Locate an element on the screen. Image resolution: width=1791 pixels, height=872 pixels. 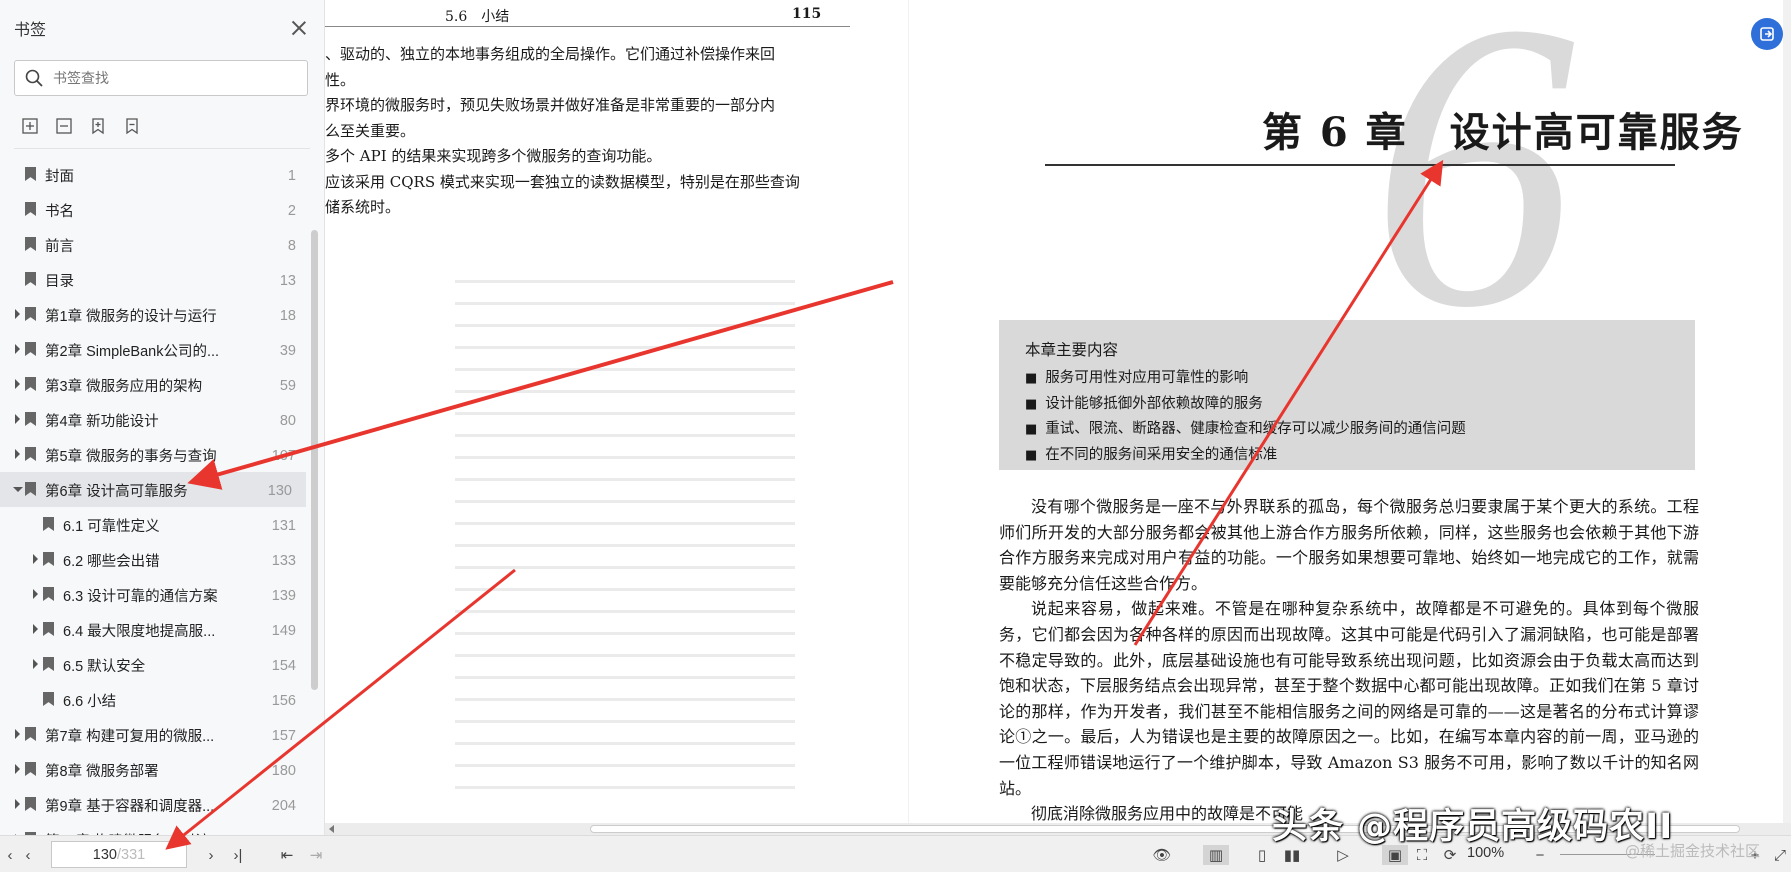
bookmark-item: 第8章 微服务部署 180 is located at coordinates (155, 769).